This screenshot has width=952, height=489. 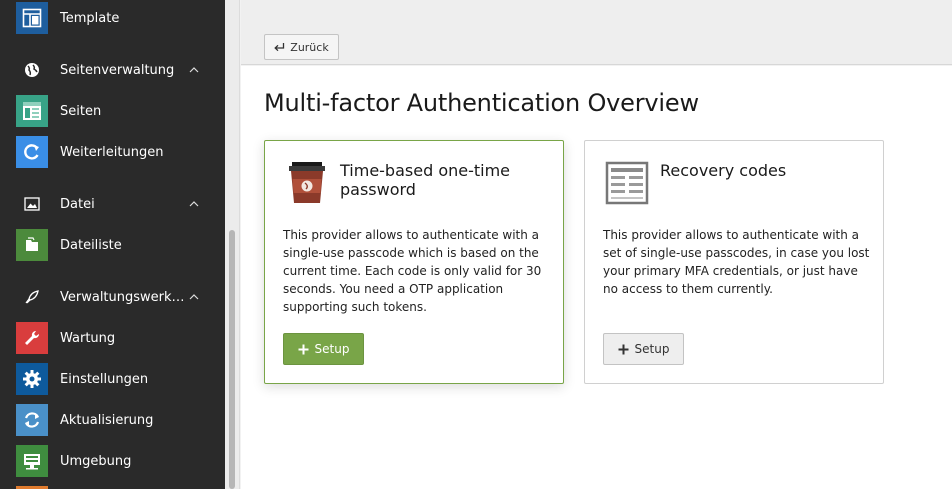 What do you see at coordinates (81, 111) in the screenshot?
I see `sidebar-item-label: Seiten` at bounding box center [81, 111].